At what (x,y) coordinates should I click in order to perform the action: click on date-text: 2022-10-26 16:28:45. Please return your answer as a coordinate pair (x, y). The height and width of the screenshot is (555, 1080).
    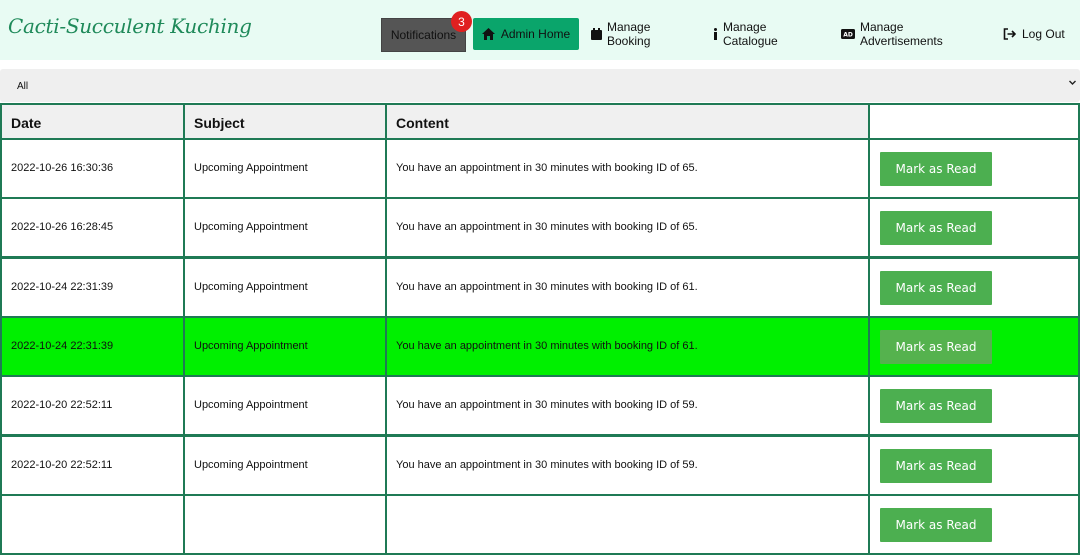
    Looking at the image, I should click on (62, 227).